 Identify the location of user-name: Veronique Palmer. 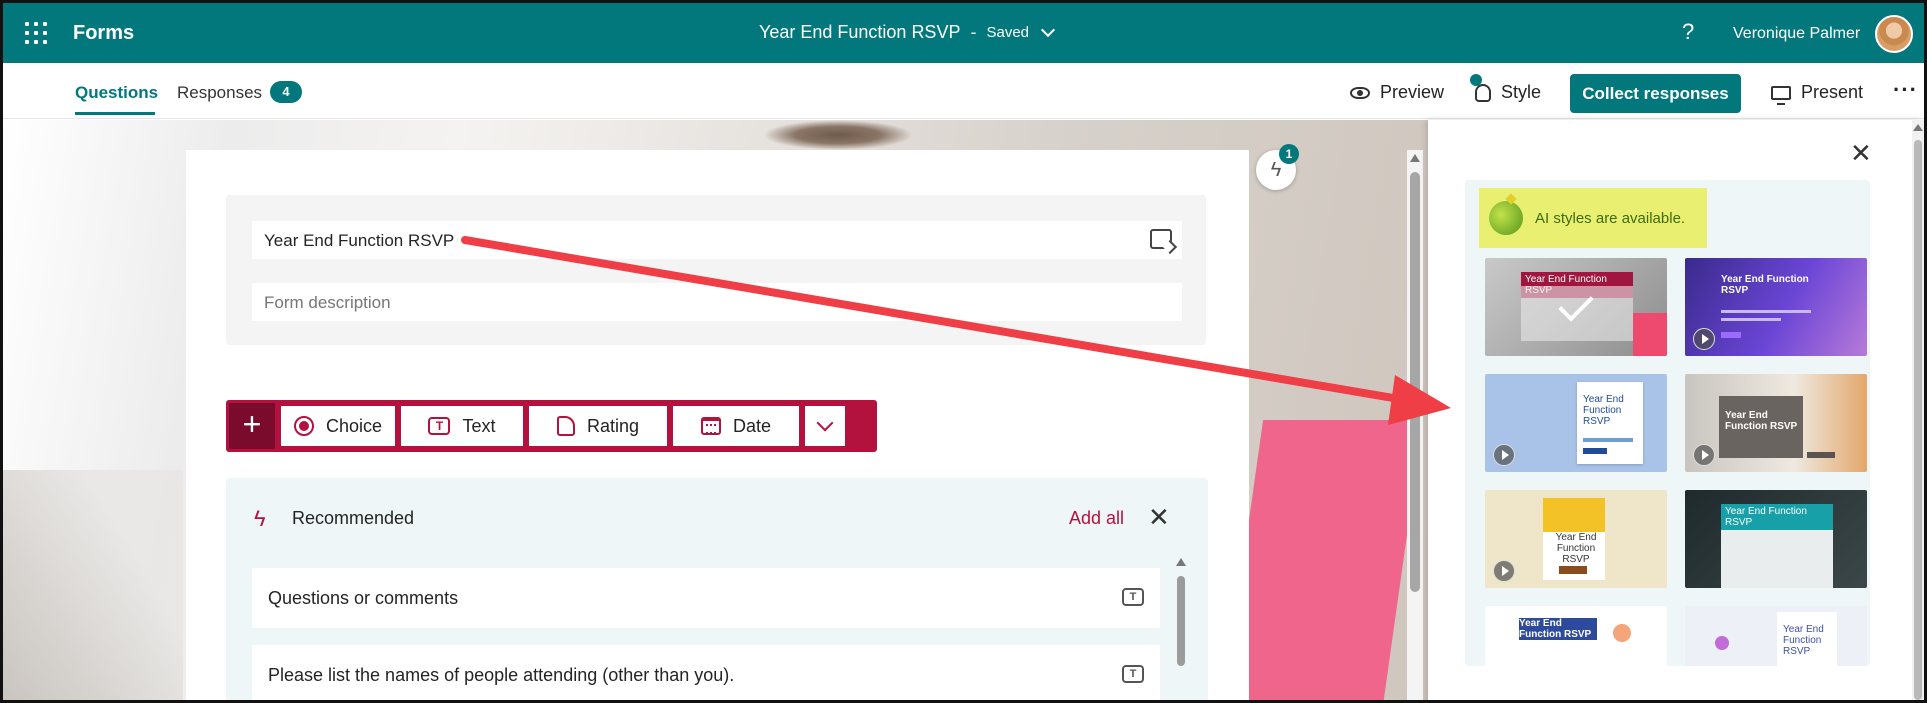
(1796, 34).